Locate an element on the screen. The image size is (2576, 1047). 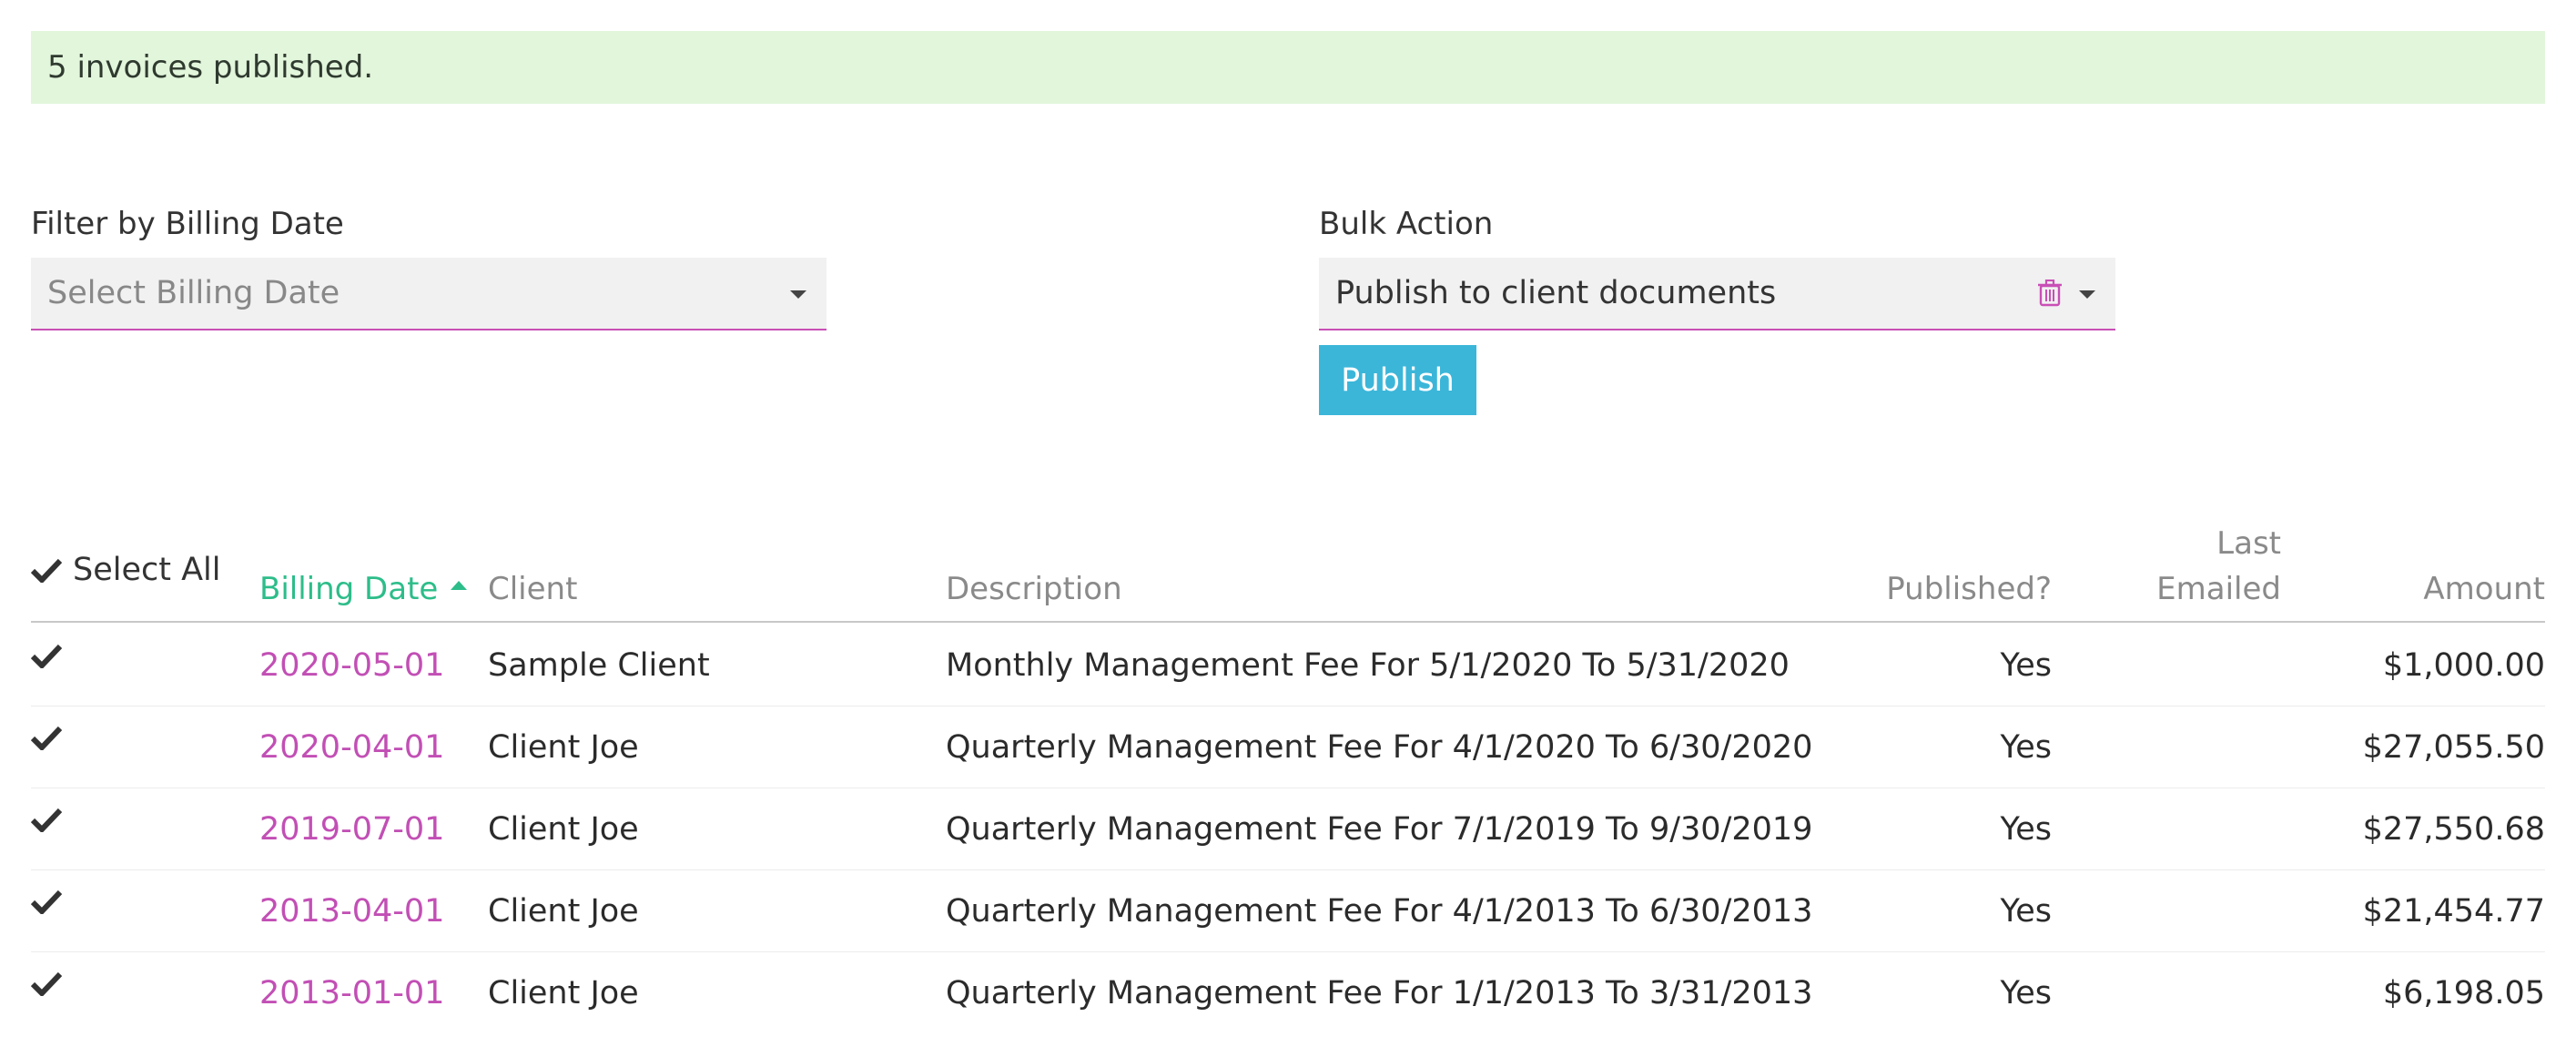
billing-date-link: 2020-05-01 is located at coordinates (351, 665).